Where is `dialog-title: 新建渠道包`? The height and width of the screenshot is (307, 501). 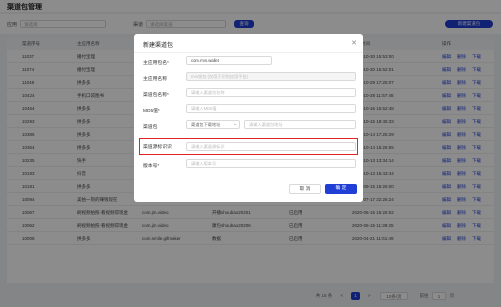 dialog-title: 新建渠道包 is located at coordinates (158, 46).